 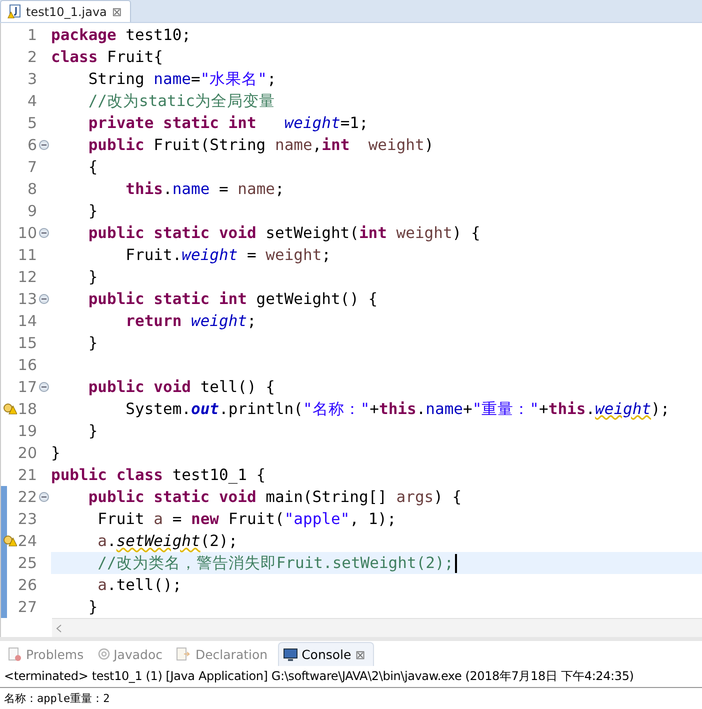 I want to click on line-number: 26, so click(x=27, y=585).